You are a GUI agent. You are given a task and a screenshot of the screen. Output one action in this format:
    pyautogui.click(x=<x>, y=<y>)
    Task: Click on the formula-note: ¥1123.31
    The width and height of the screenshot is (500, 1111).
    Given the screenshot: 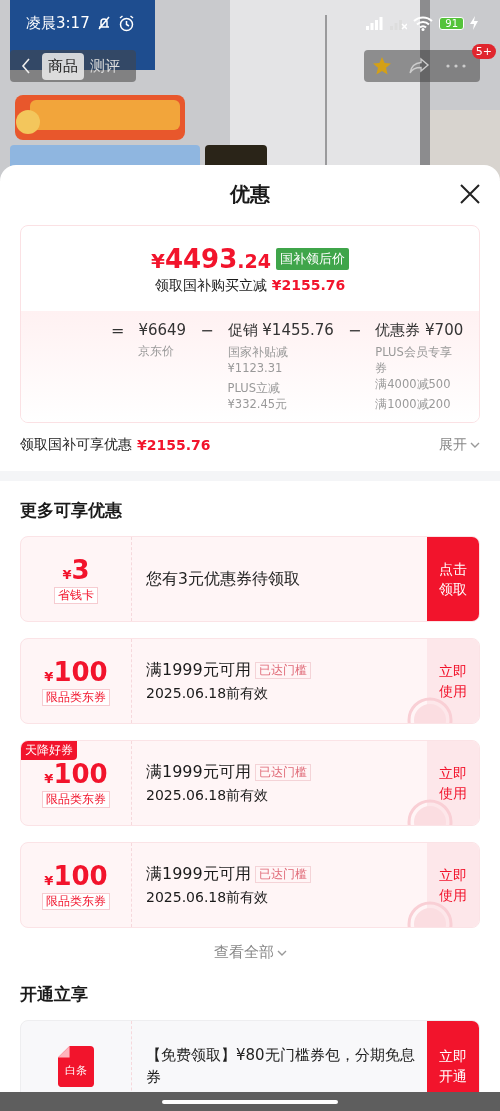 What is the action you would take?
    pyautogui.click(x=255, y=368)
    